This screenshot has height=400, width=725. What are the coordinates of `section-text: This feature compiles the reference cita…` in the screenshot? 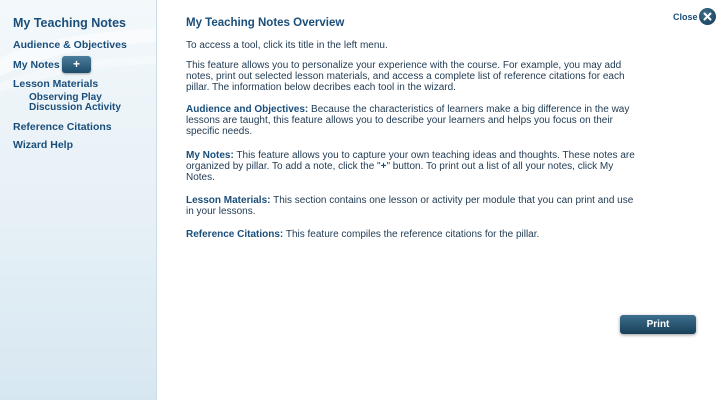 It's located at (411, 234).